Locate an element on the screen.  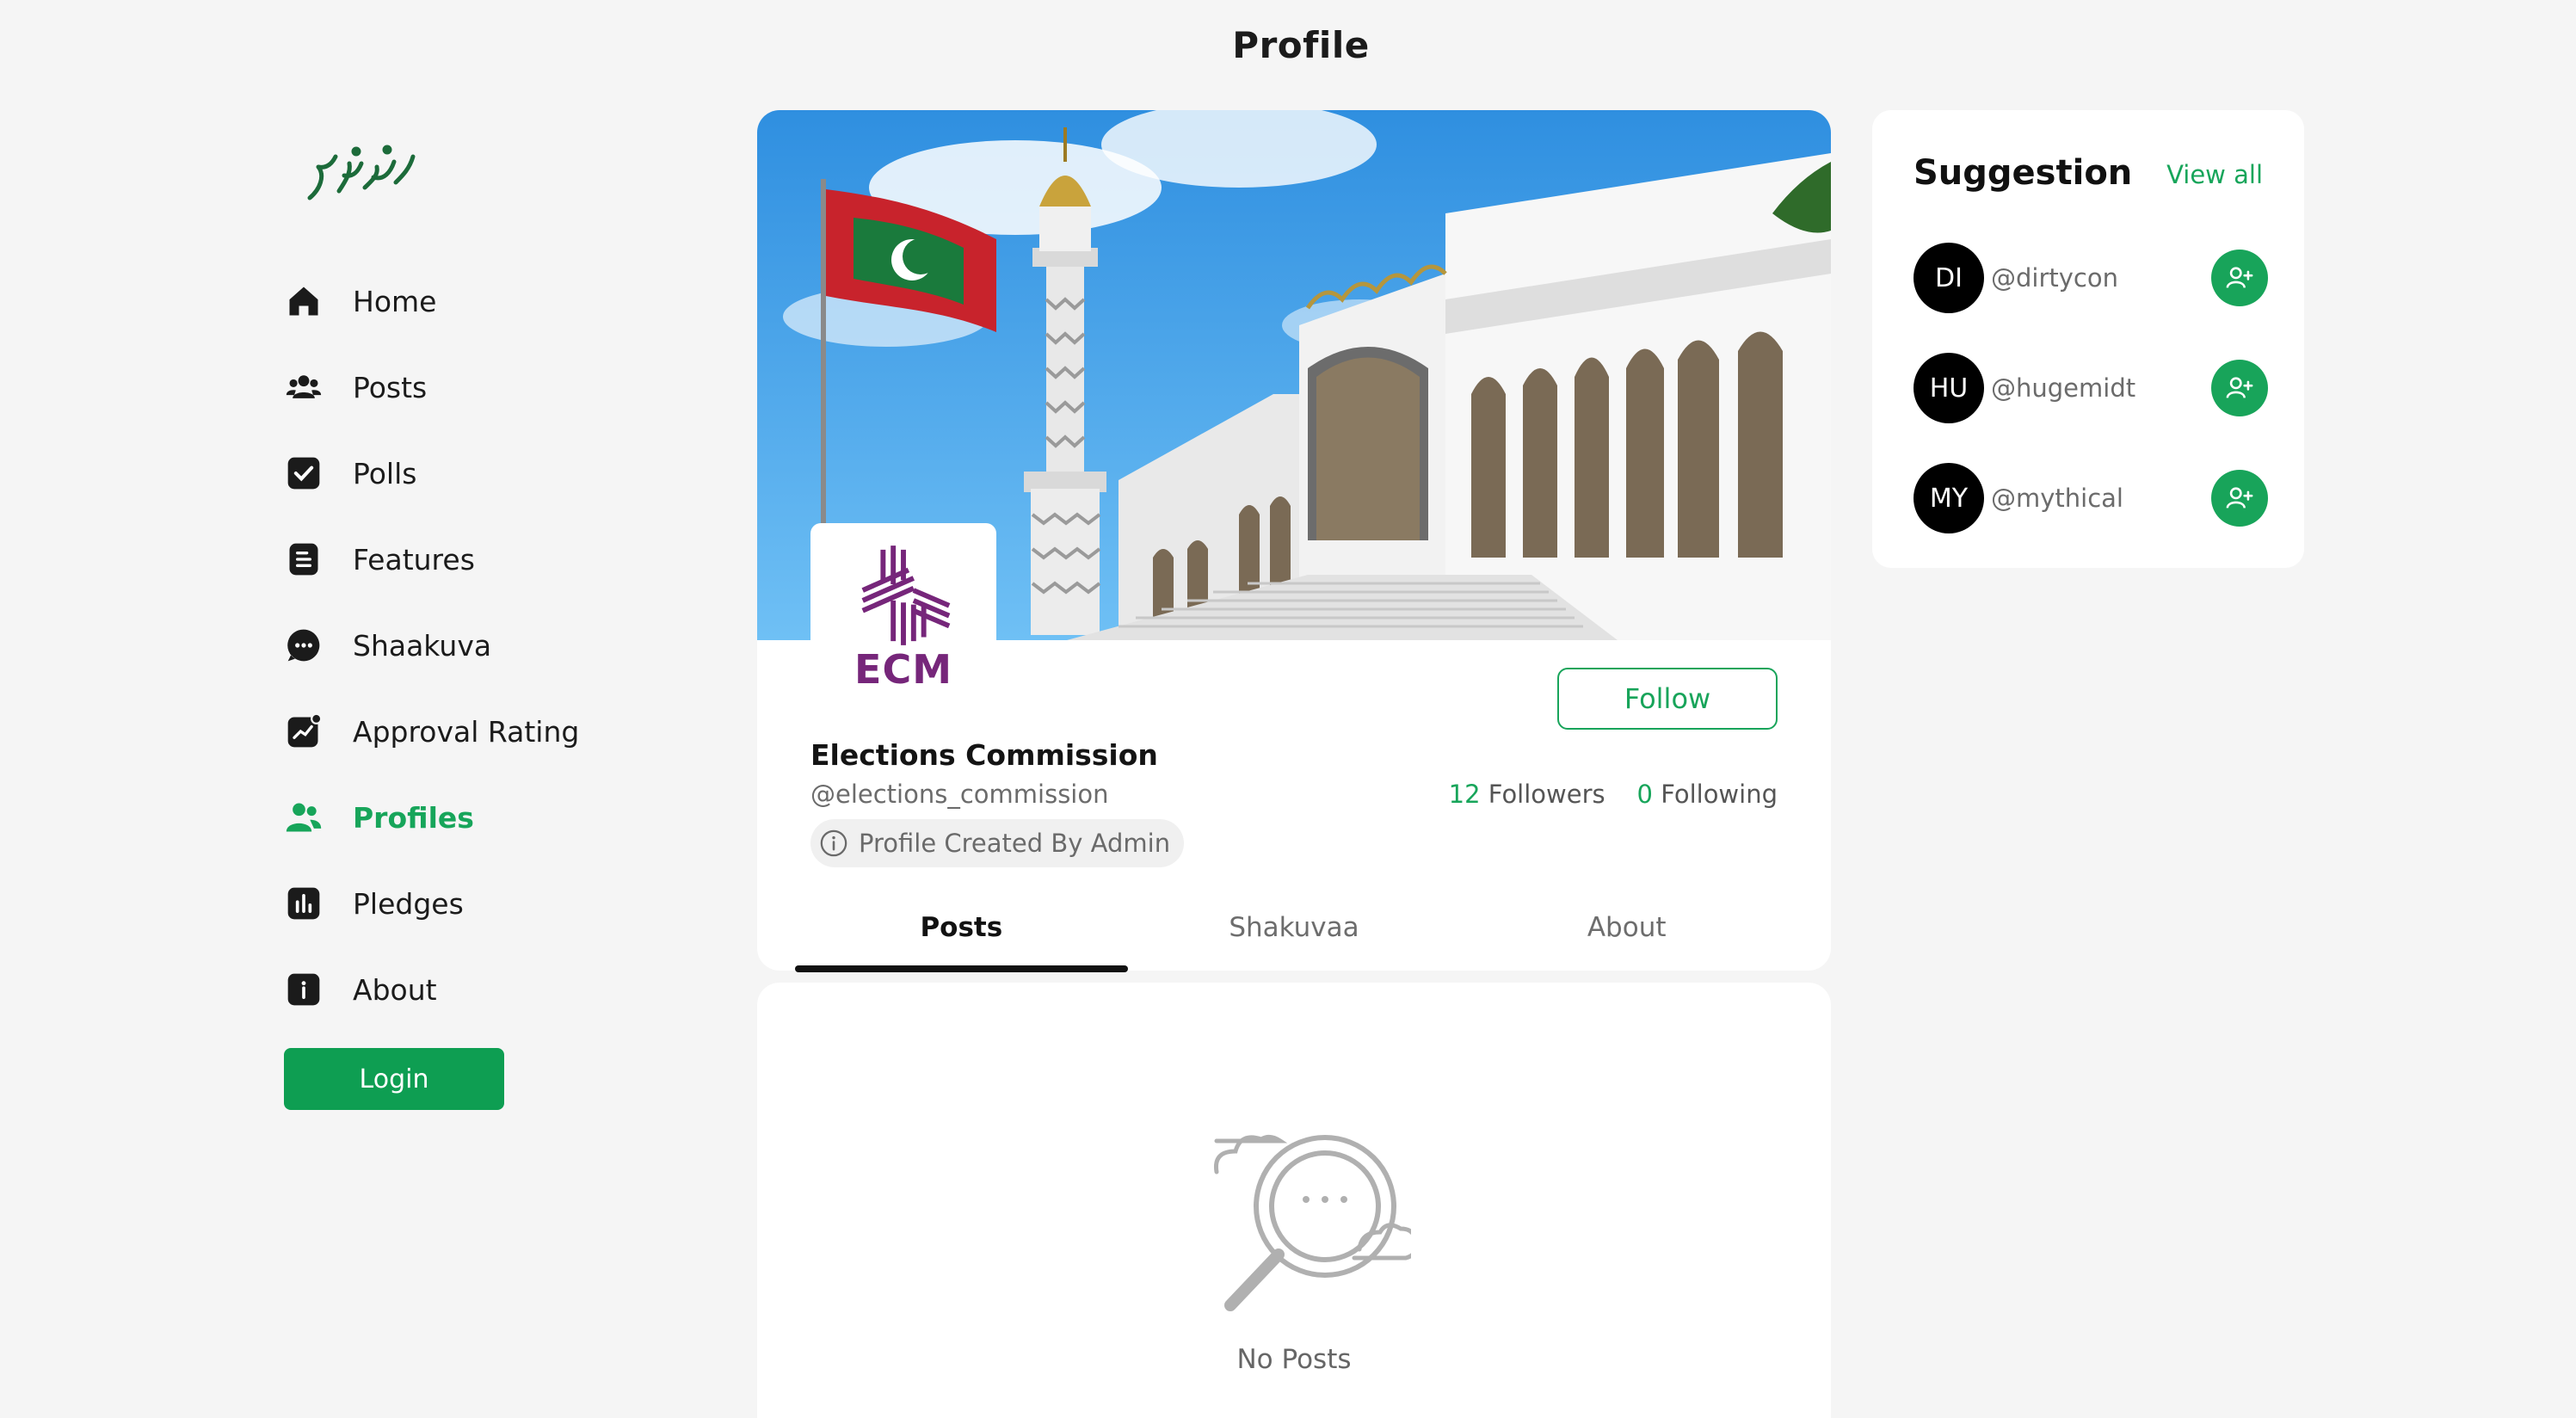
avatar-text: ECM is located at coordinates (903, 669).